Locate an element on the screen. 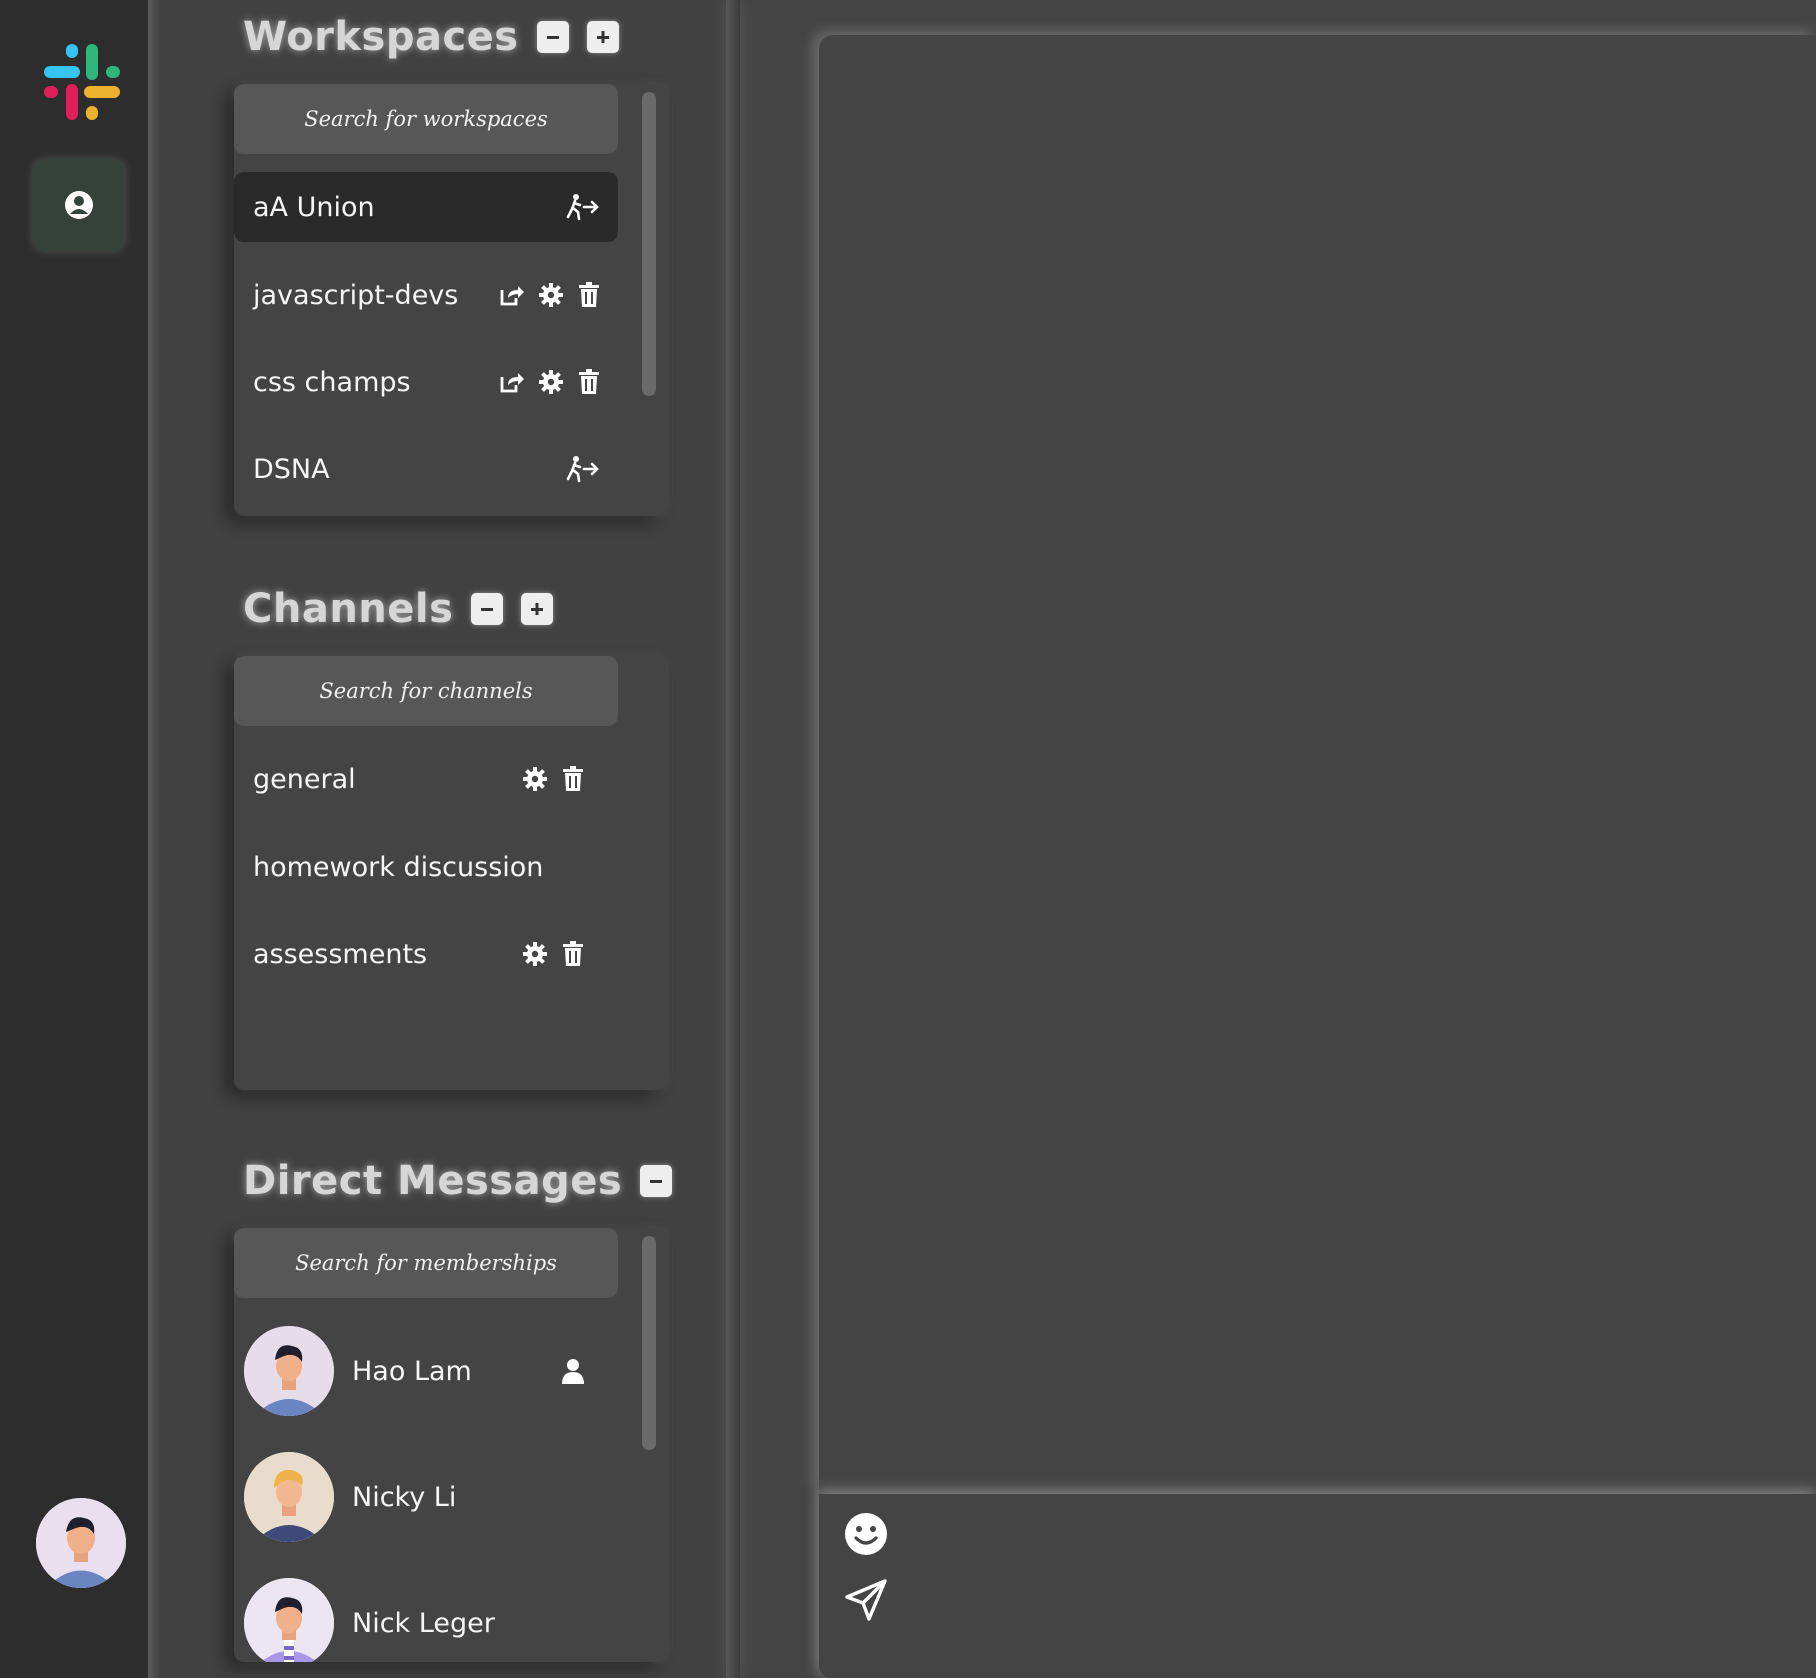 Image resolution: width=1816 pixels, height=1678 pixels. direct-messages-scrollbar is located at coordinates (649, 1343).